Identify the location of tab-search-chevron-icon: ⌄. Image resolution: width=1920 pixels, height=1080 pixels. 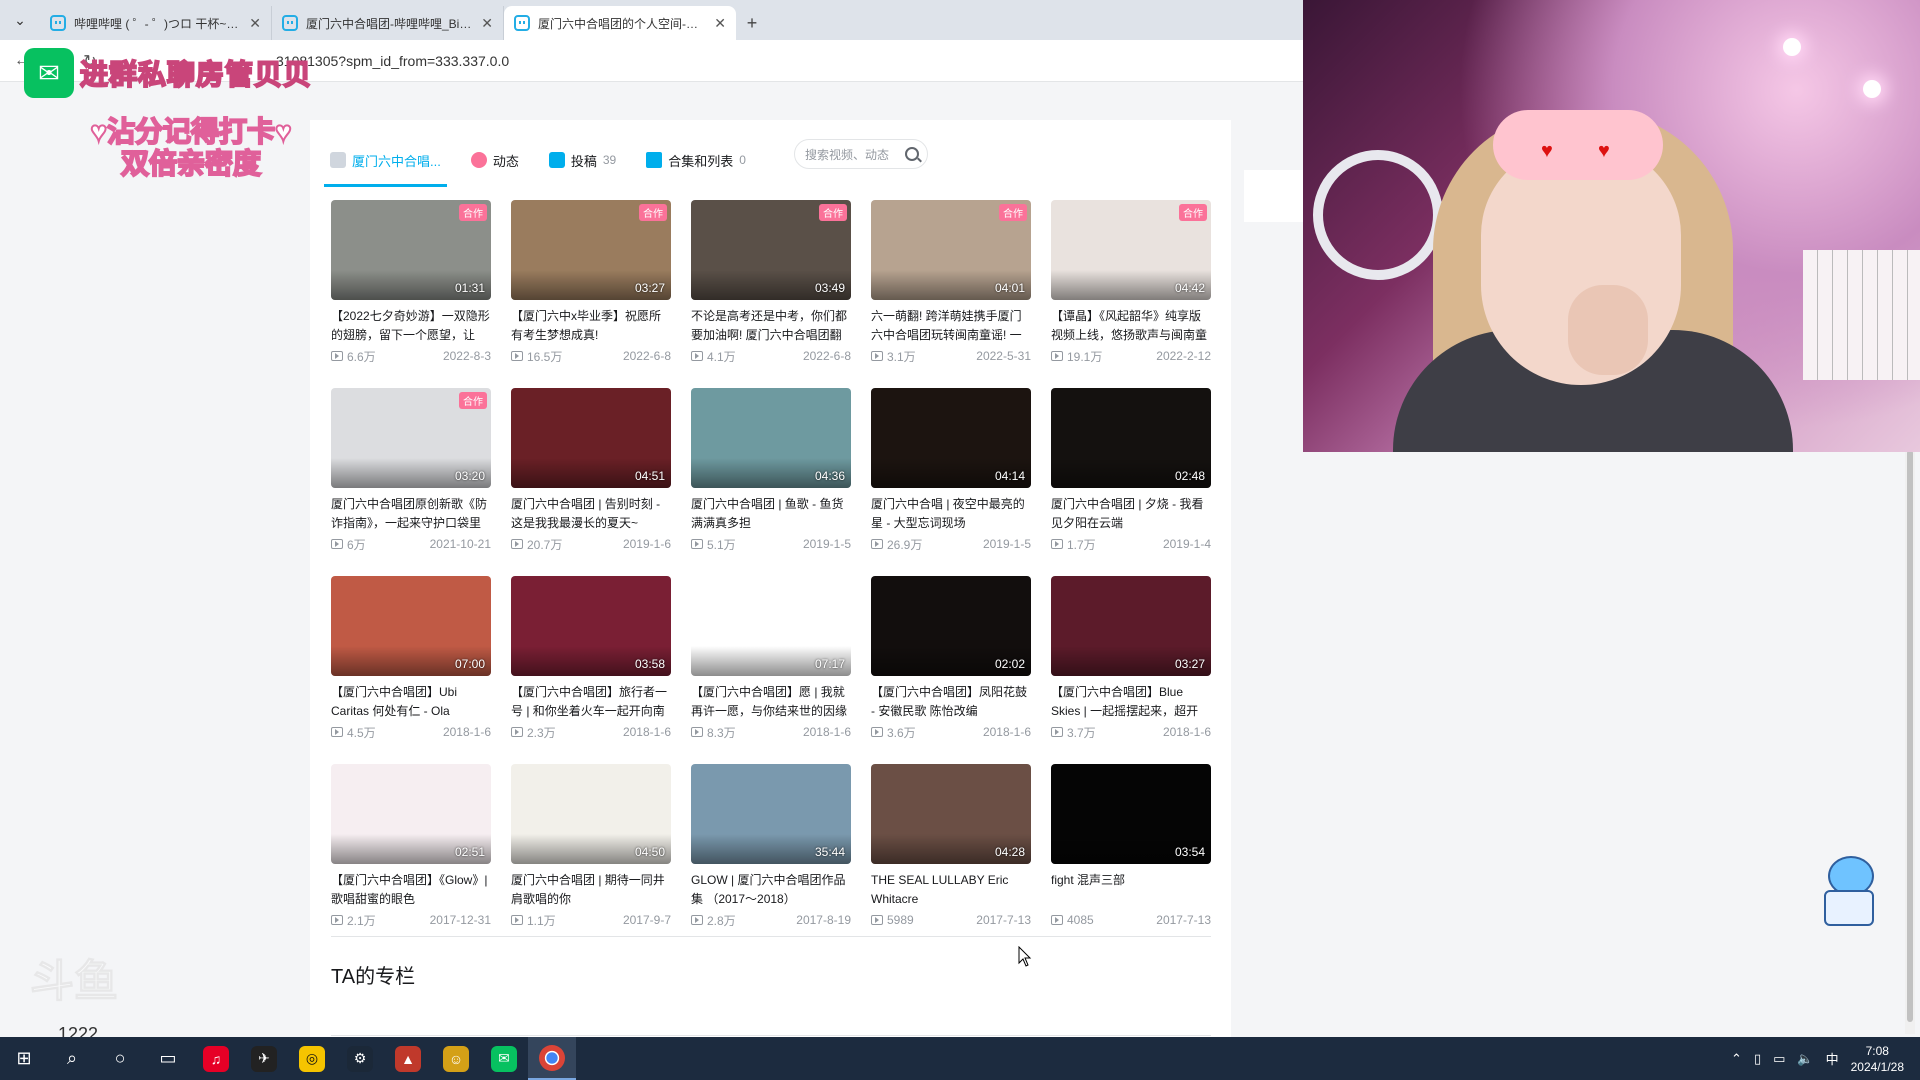
(20, 20).